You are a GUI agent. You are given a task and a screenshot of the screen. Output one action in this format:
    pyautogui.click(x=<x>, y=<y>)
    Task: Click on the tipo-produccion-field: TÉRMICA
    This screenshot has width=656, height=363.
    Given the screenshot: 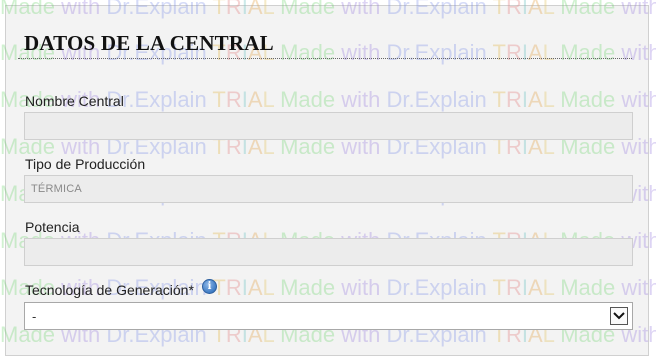 What is the action you would take?
    pyautogui.click(x=328, y=189)
    